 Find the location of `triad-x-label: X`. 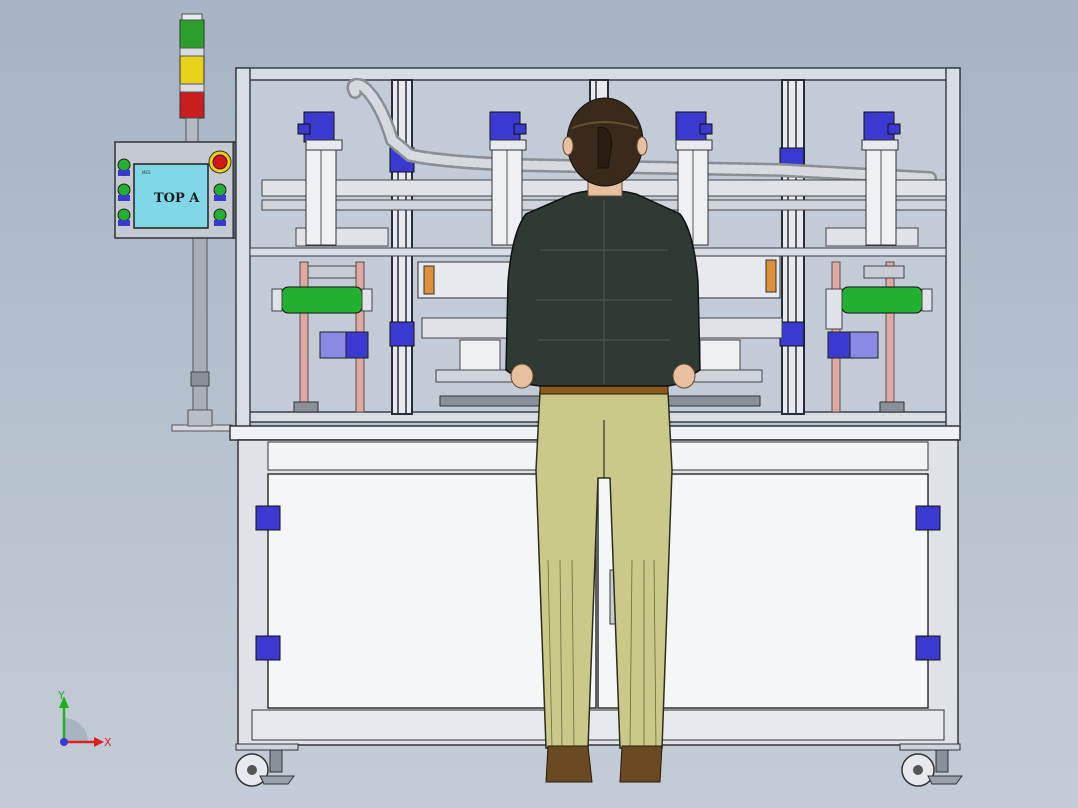

triad-x-label: X is located at coordinates (108, 742).